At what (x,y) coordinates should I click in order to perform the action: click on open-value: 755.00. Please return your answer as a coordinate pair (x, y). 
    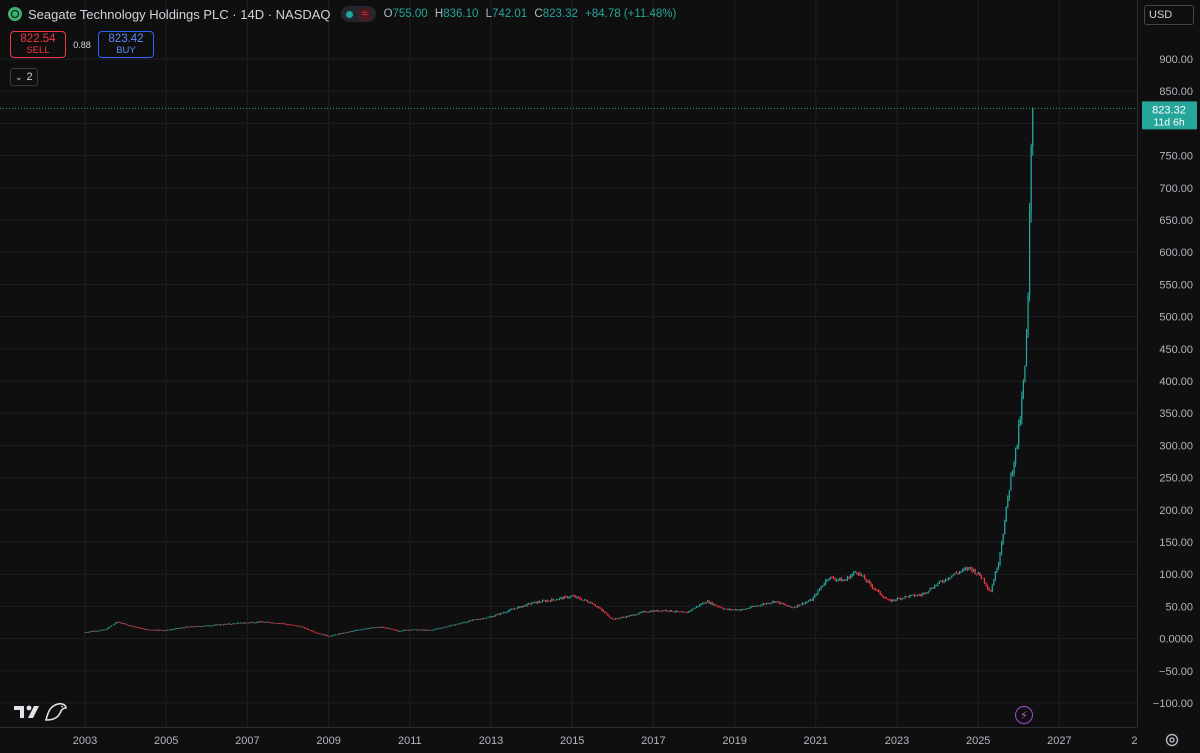
    Looking at the image, I should click on (410, 14).